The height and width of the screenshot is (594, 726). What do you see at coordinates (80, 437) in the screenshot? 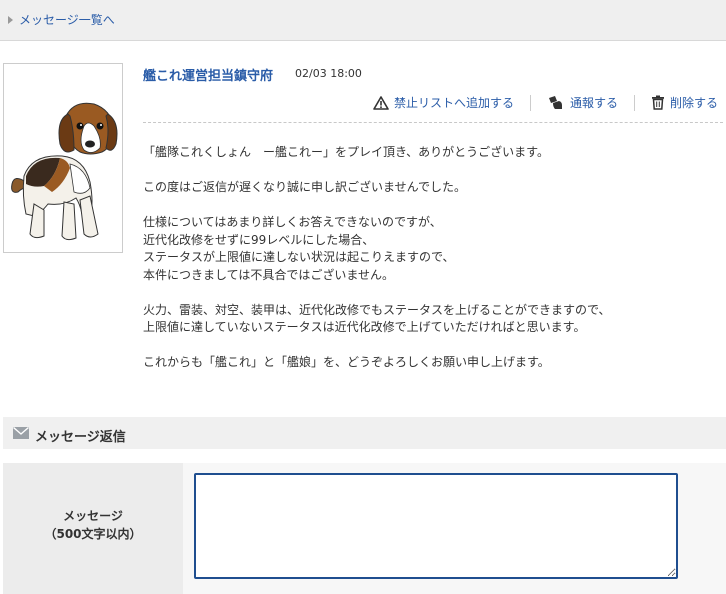
I see `reply-title: メッセージ返信` at bounding box center [80, 437].